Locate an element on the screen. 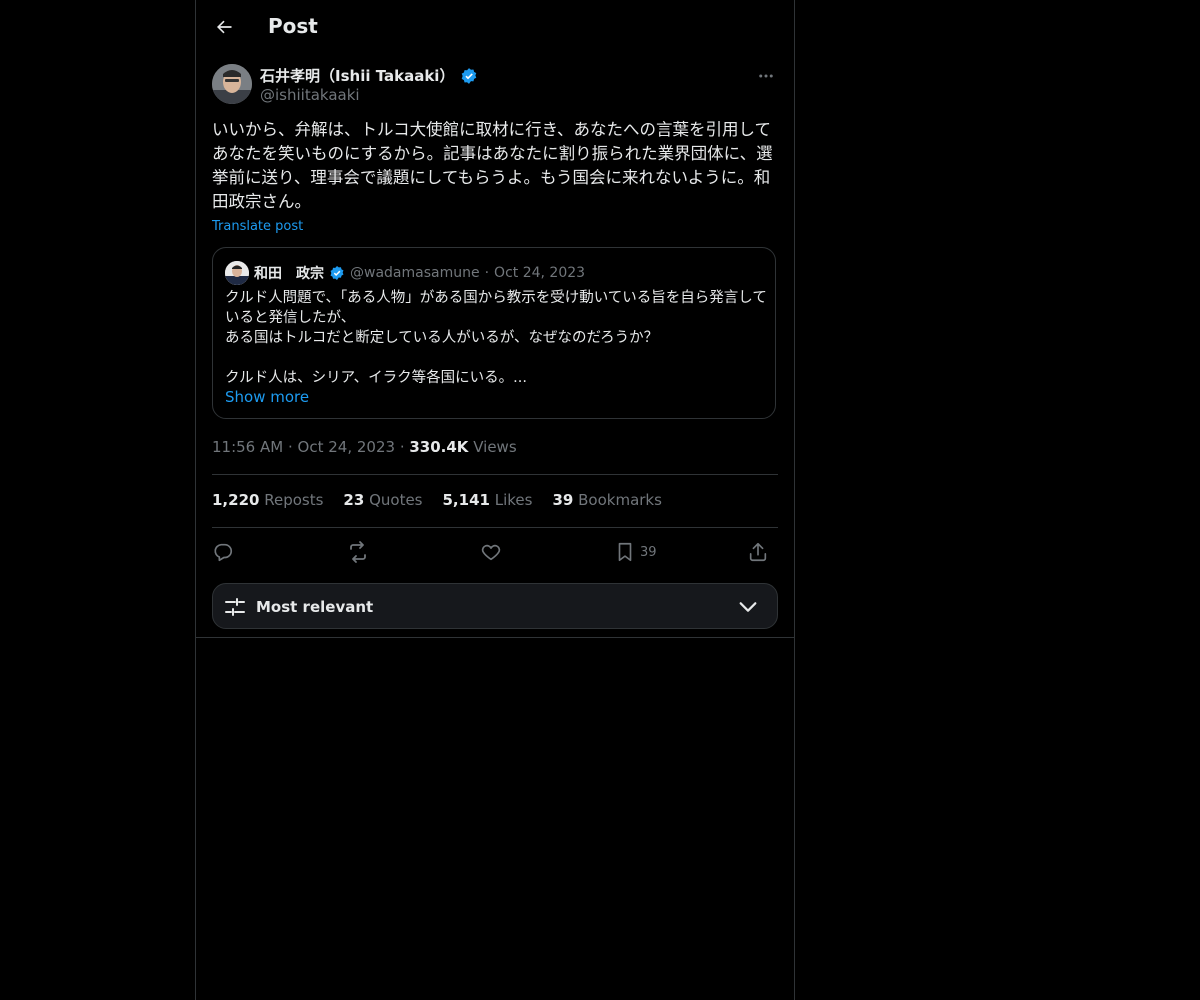 This screenshot has height=1000, width=1200. post-author: 石井孝明（Ishii Takaaki） @ishiitakaaki is located at coordinates (495, 86).